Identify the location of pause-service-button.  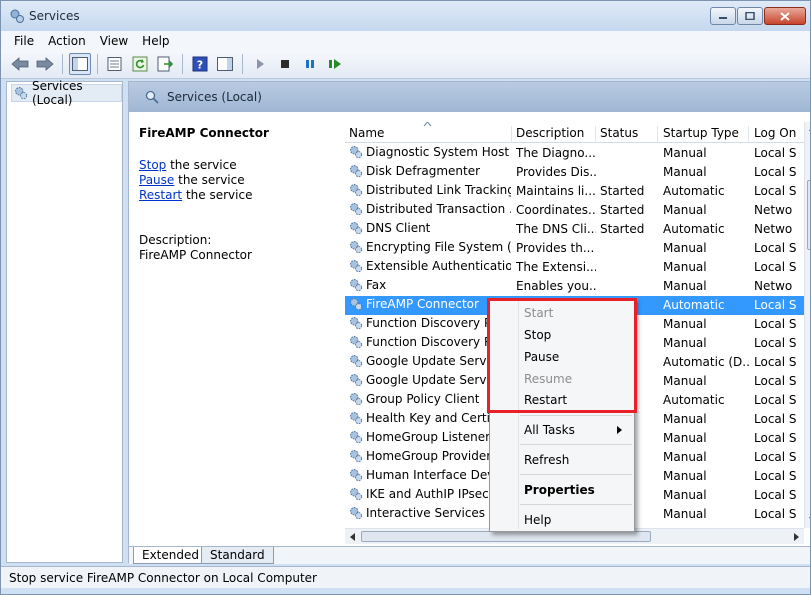
(310, 64).